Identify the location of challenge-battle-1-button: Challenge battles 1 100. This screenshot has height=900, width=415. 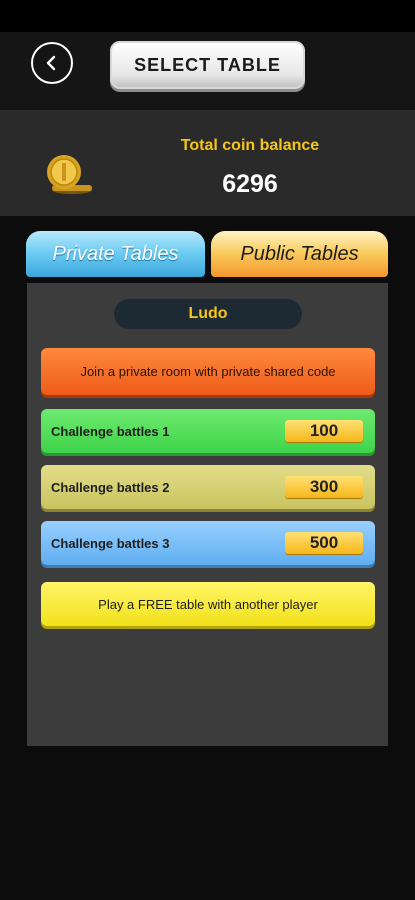
(208, 431).